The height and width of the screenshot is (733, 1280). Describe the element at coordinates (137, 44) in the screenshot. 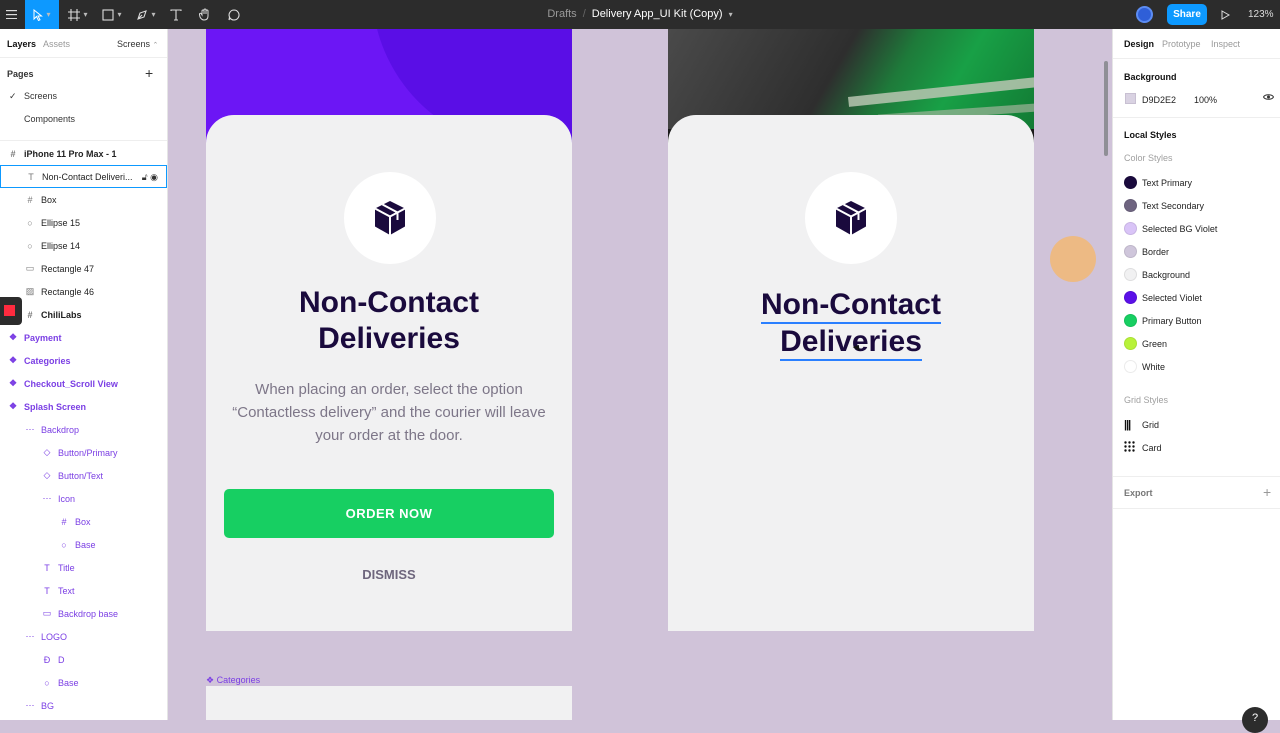

I see `pages-dropdown: Screens ⌃` at that location.